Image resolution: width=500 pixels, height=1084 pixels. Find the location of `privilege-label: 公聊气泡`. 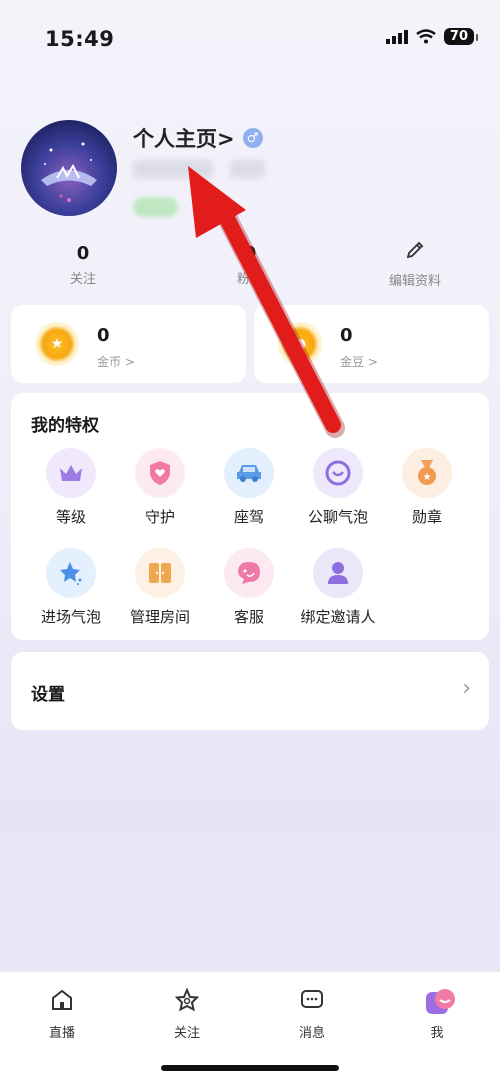

privilege-label: 公聊气泡 is located at coordinates (337, 517).